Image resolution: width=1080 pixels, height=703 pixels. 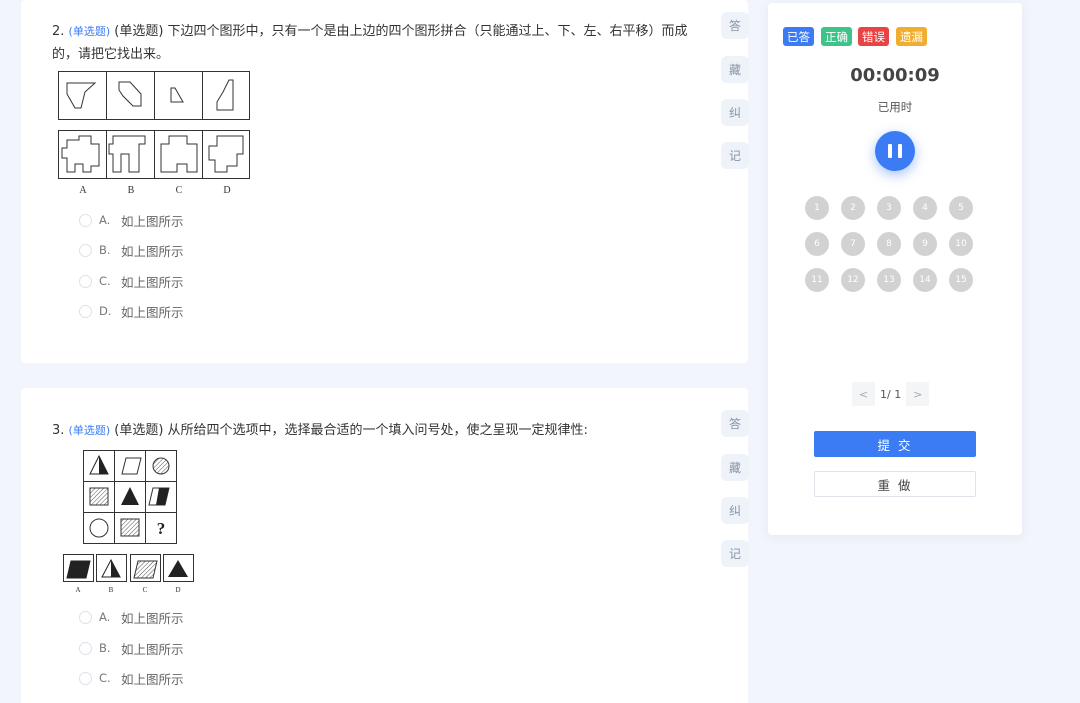 What do you see at coordinates (895, 75) in the screenshot?
I see `elapsed-timer: 00:00:09` at bounding box center [895, 75].